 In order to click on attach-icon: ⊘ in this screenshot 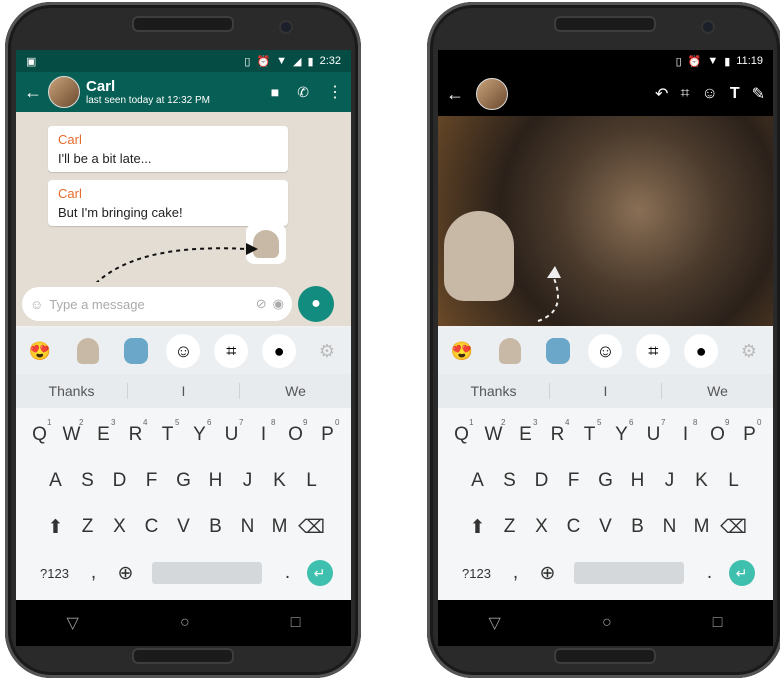, I will do `click(261, 304)`.